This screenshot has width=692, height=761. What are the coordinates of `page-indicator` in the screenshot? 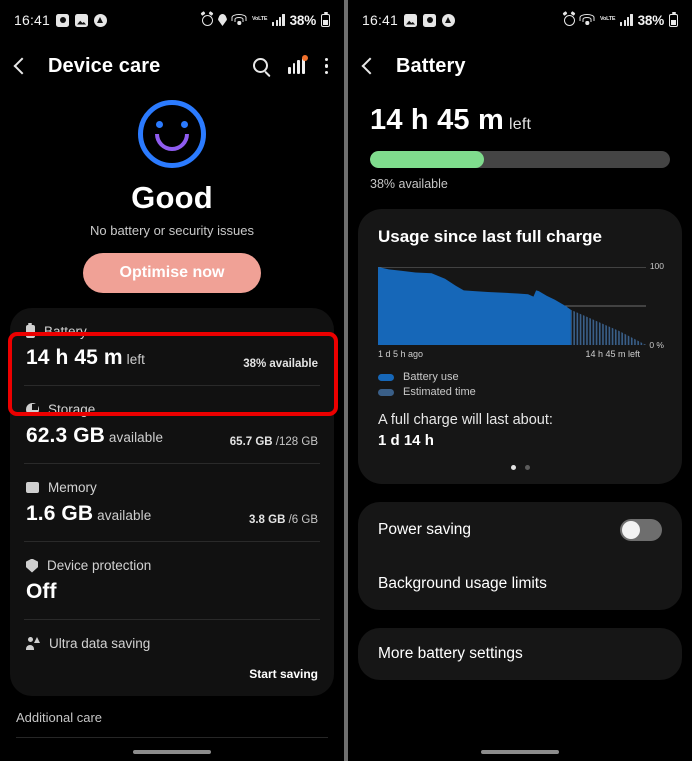 It's located at (520, 467).